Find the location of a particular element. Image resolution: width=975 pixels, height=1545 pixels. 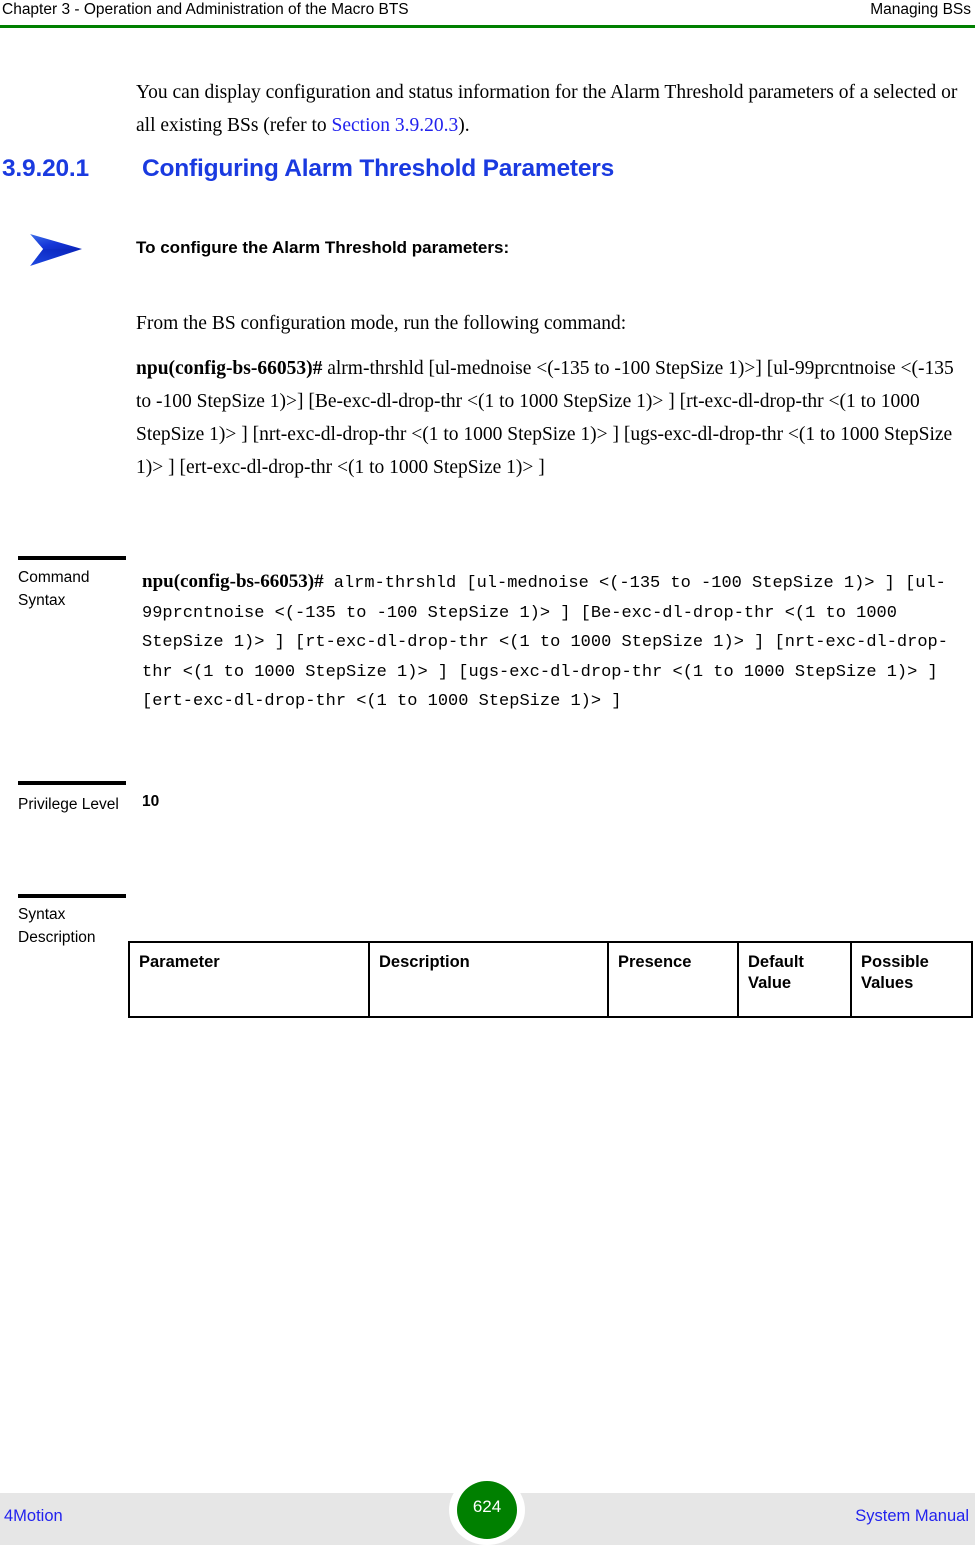

syntax-description-block-rule is located at coordinates (72, 896).